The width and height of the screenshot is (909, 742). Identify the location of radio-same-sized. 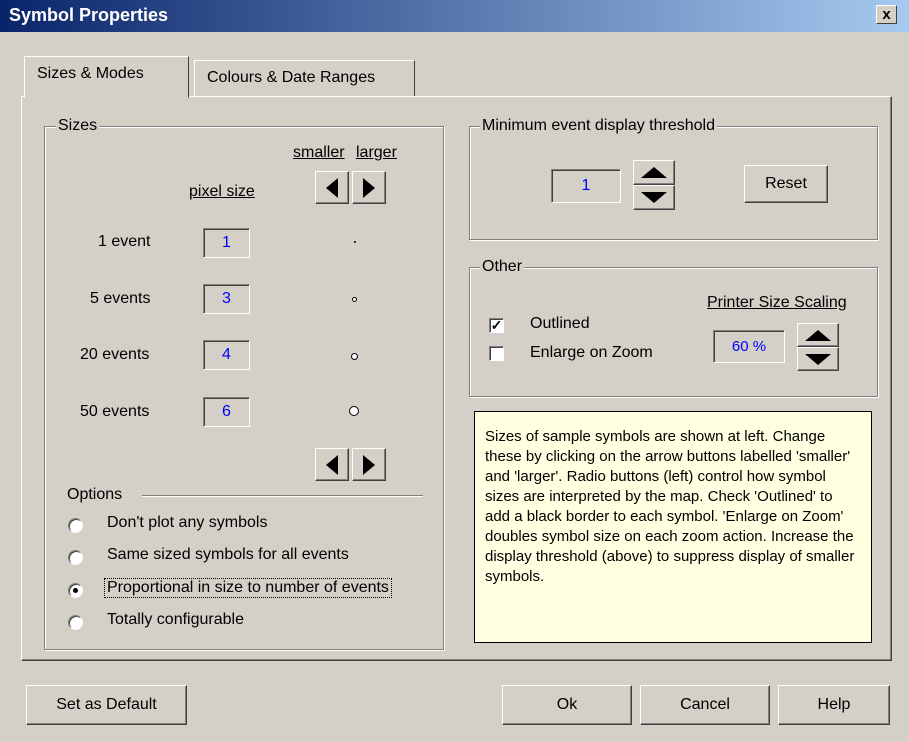
(75, 557).